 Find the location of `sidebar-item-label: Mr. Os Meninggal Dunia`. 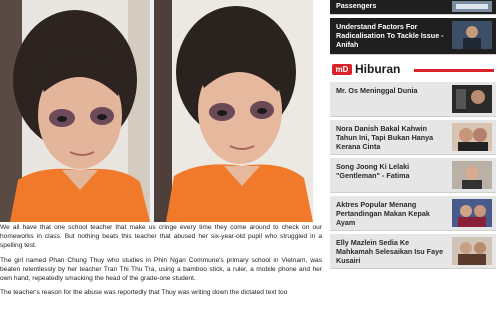

sidebar-item-label: Mr. Os Meninggal Dunia is located at coordinates (377, 90).